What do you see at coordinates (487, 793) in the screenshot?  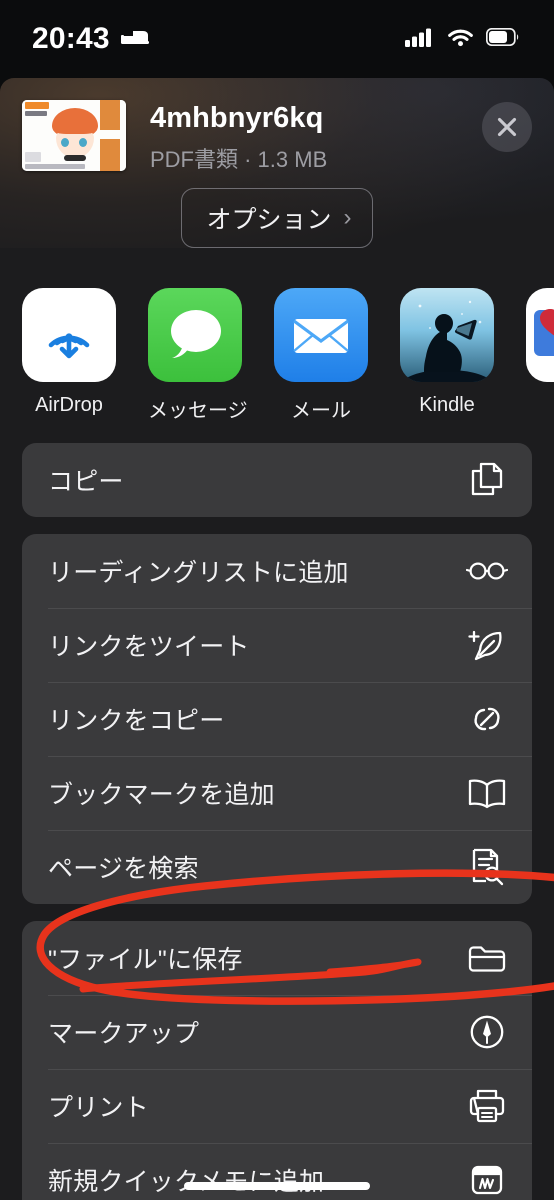 I see `book-icon` at bounding box center [487, 793].